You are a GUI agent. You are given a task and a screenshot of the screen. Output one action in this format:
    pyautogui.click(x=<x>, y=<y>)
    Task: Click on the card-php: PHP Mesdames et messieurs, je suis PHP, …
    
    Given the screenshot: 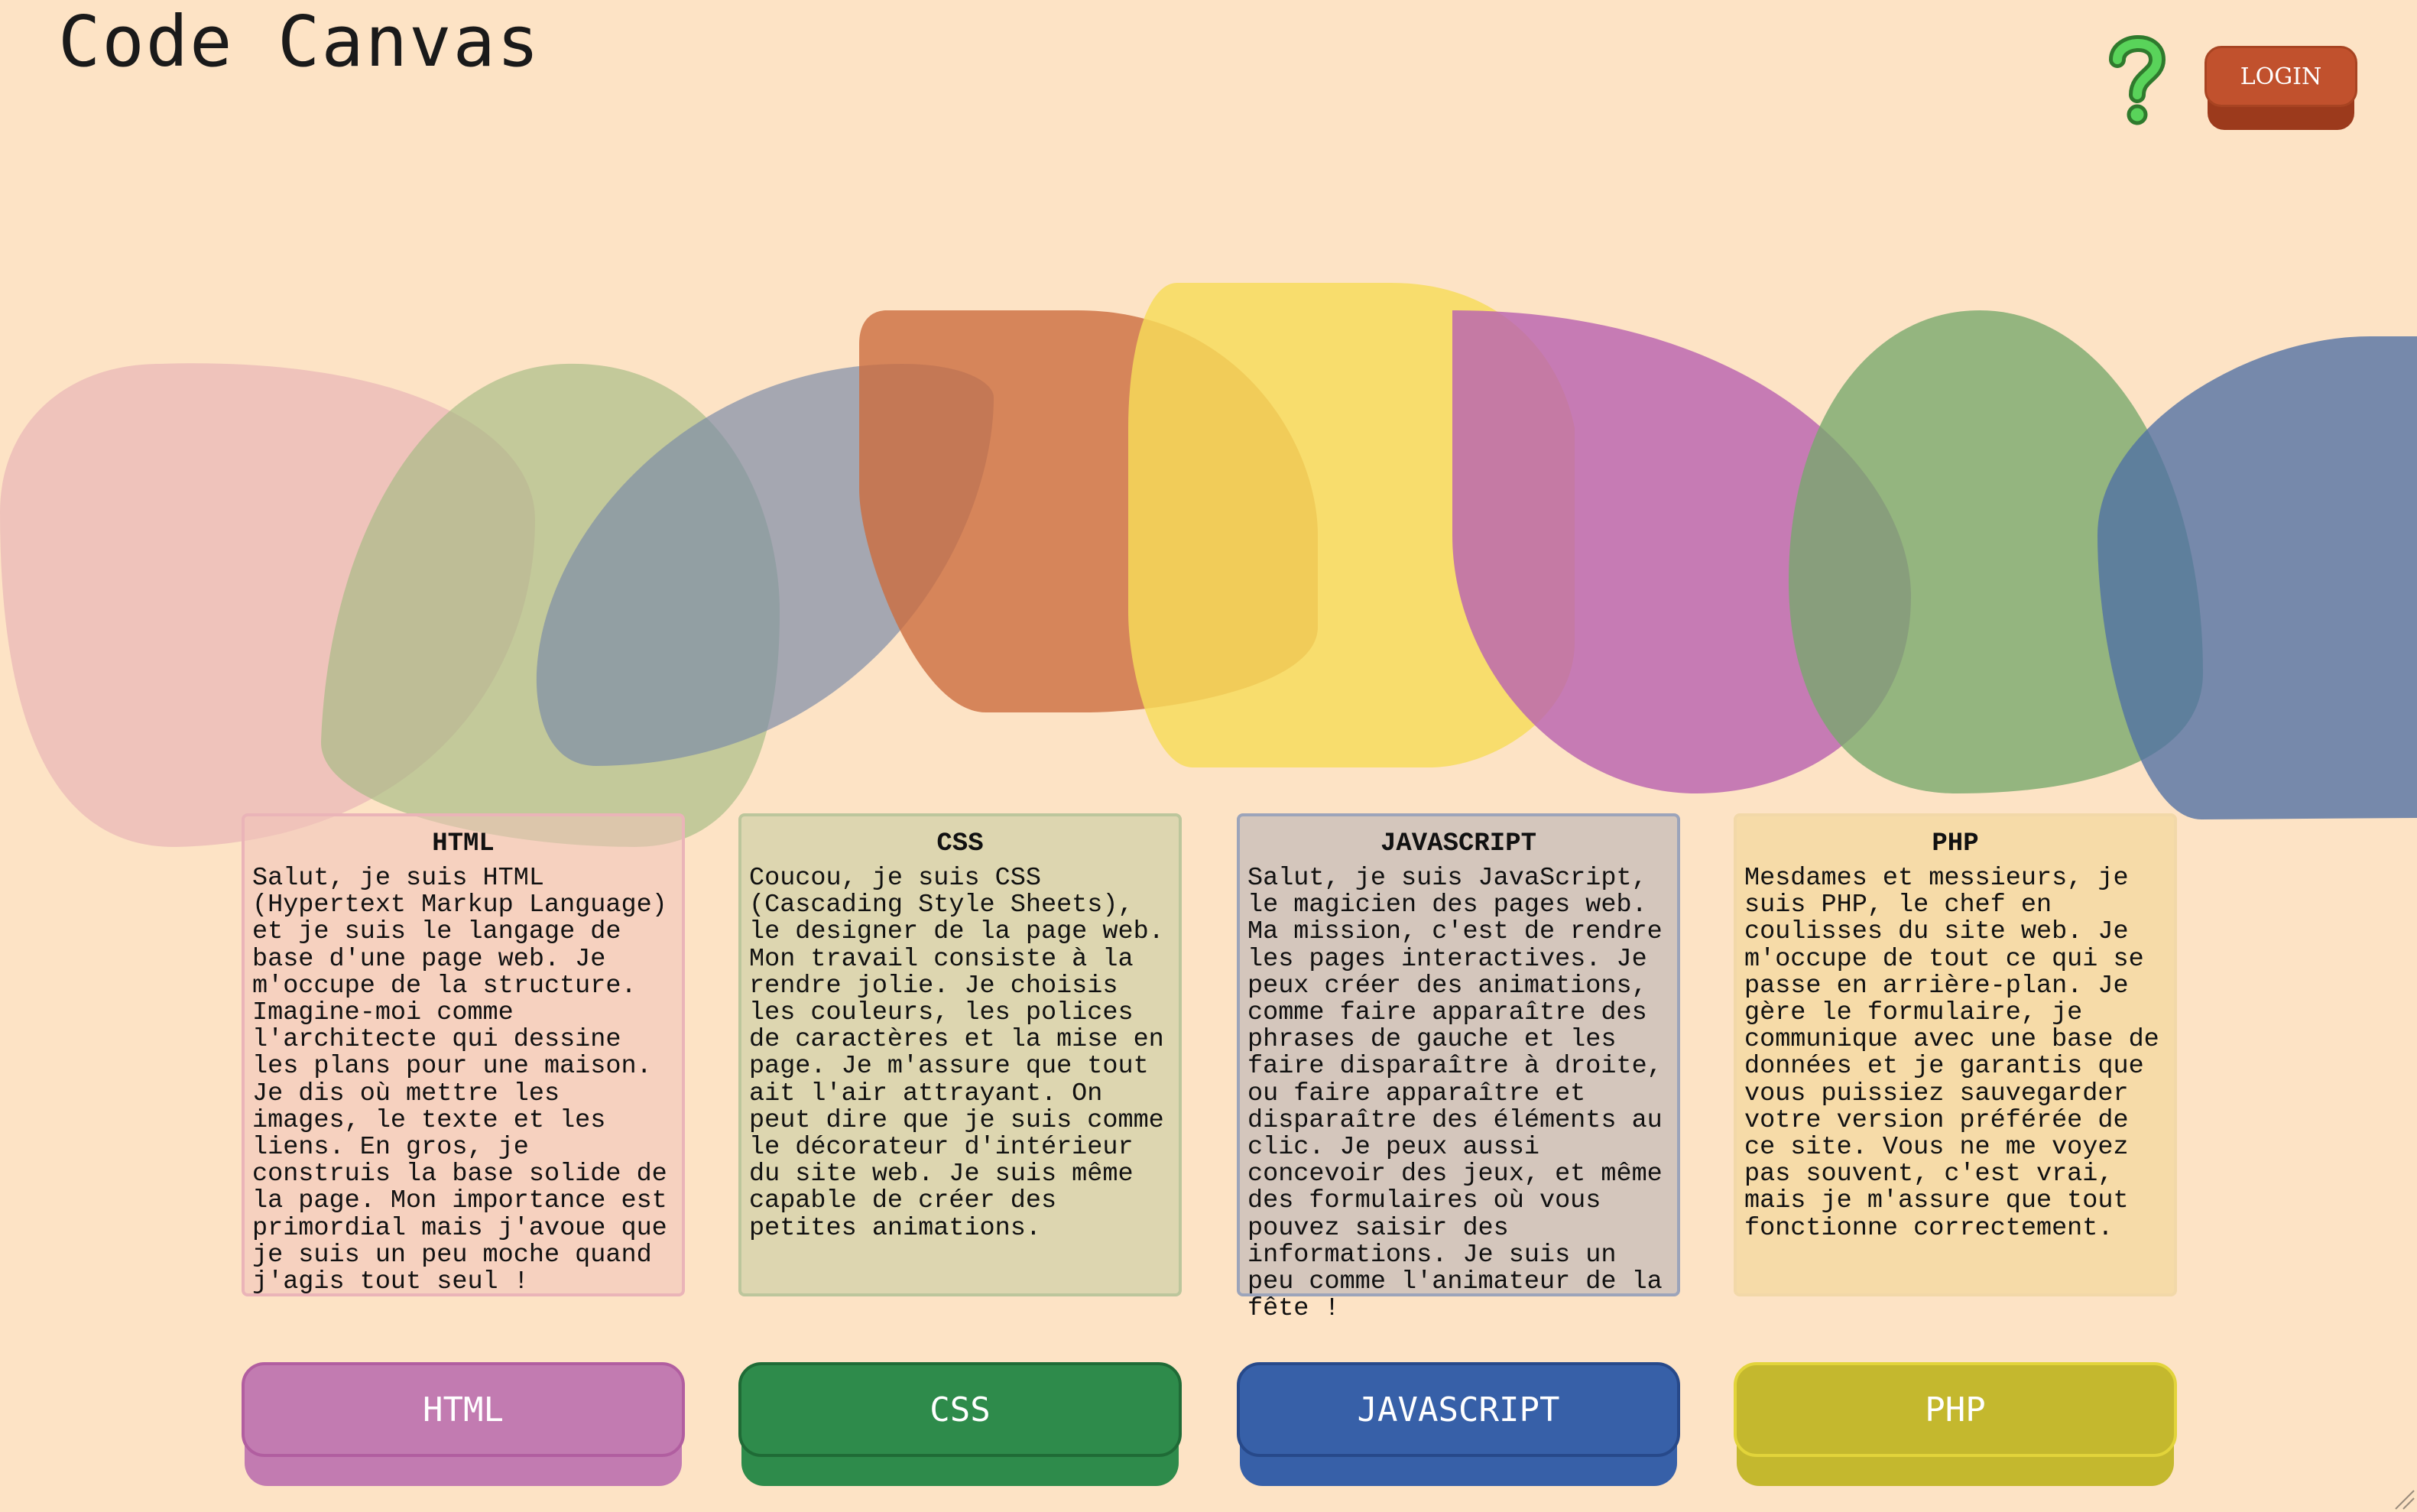 What is the action you would take?
    pyautogui.click(x=1956, y=1054)
    